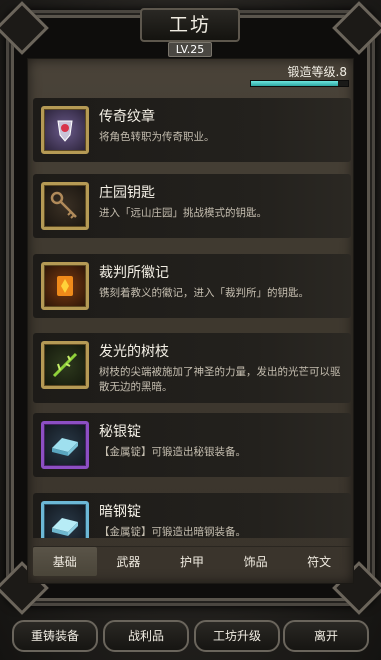 This screenshot has width=381, height=660. I want to click on item-name: 暗钢锭, so click(120, 512).